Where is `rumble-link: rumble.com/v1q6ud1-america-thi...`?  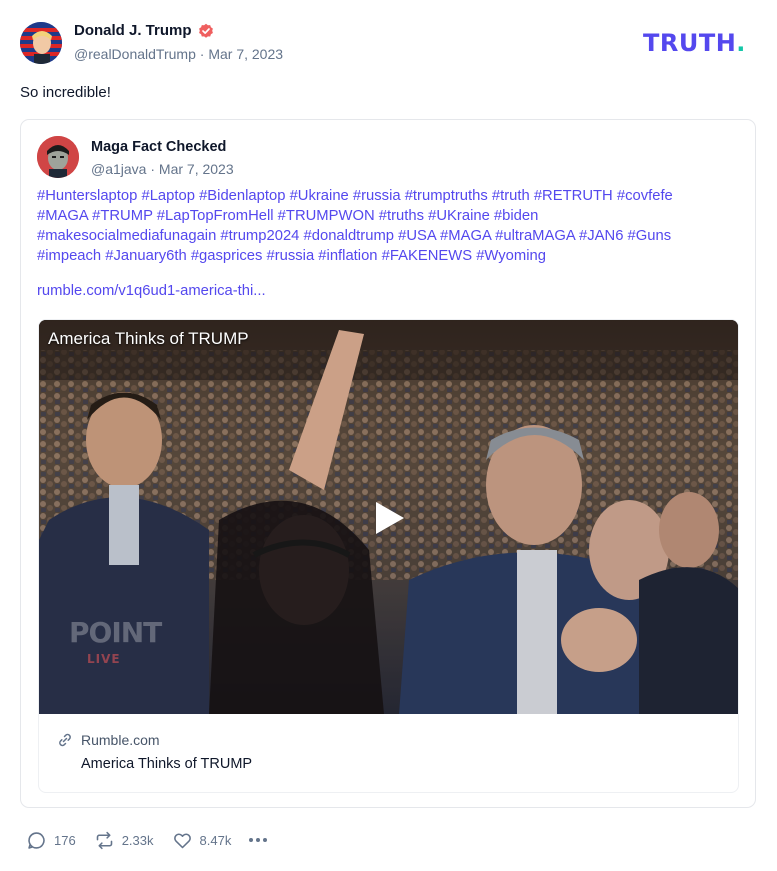 rumble-link: rumble.com/v1q6ud1-america-thi... is located at coordinates (151, 291).